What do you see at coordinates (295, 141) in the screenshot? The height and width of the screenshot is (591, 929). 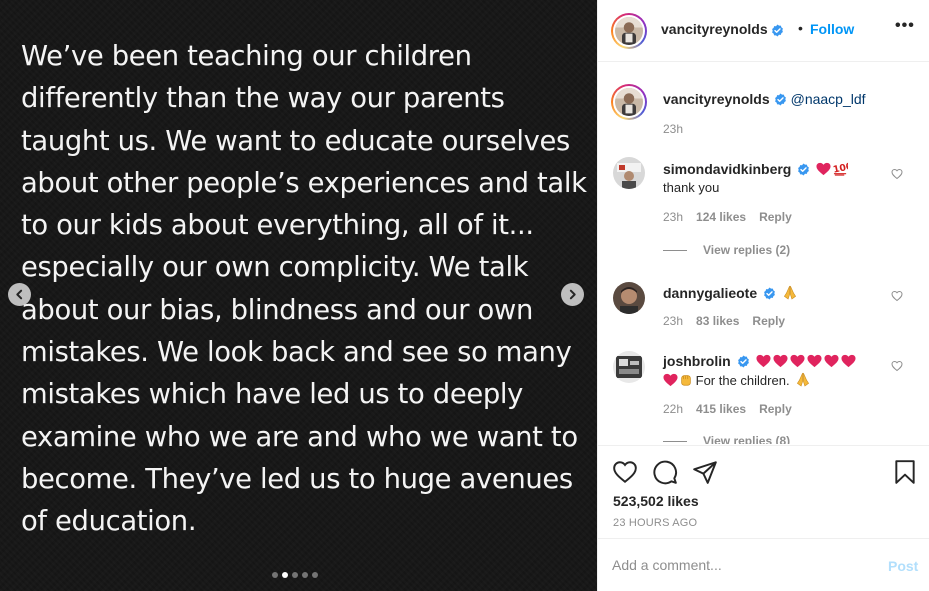 I see `media-text-line: taught us. We want to educate ourselves` at bounding box center [295, 141].